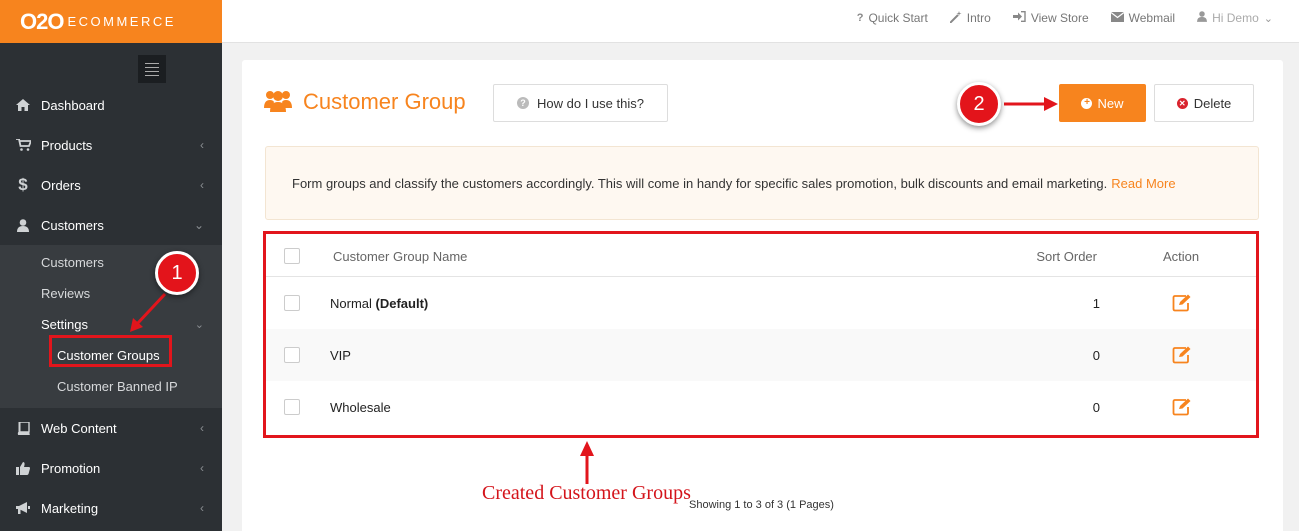  I want to click on sidebar-item-marketing: Marketing ‹, so click(111, 508).